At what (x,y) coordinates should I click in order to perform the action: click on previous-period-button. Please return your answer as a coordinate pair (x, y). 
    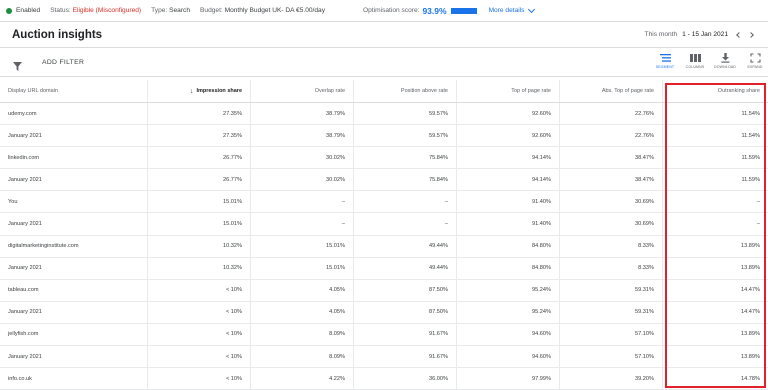
    Looking at the image, I should click on (739, 35).